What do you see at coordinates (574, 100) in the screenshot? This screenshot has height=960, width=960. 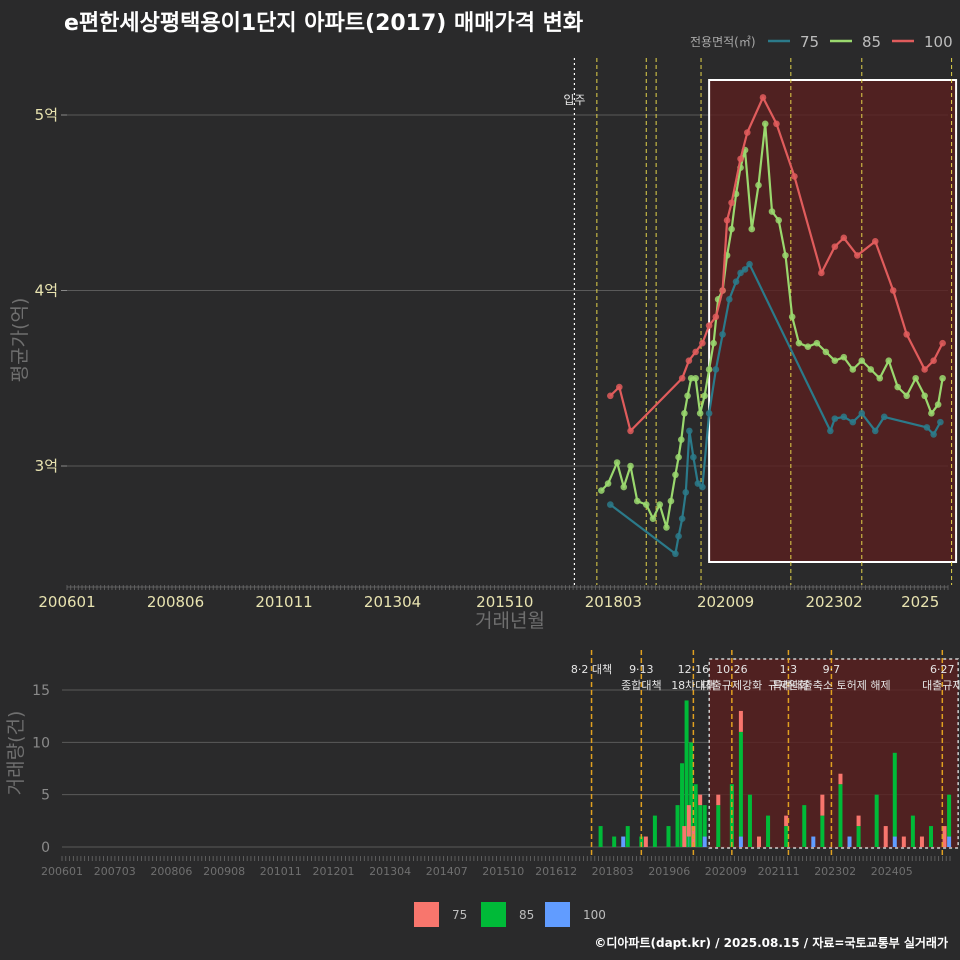 I see `move-in-label: 입주` at bounding box center [574, 100].